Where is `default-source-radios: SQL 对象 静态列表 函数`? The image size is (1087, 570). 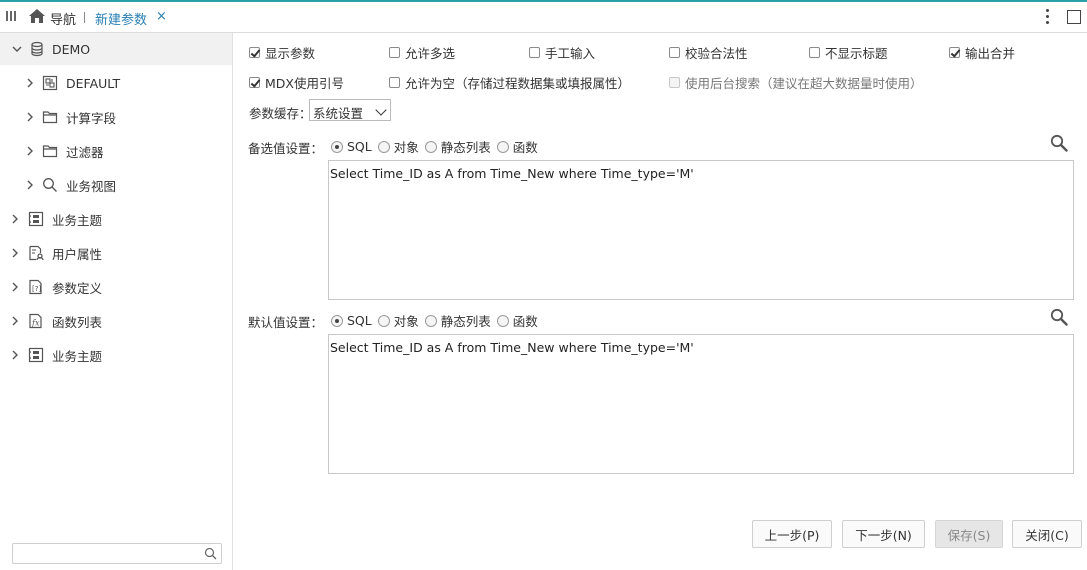 default-source-radios: SQL 对象 静态列表 函数 is located at coordinates (437, 320).